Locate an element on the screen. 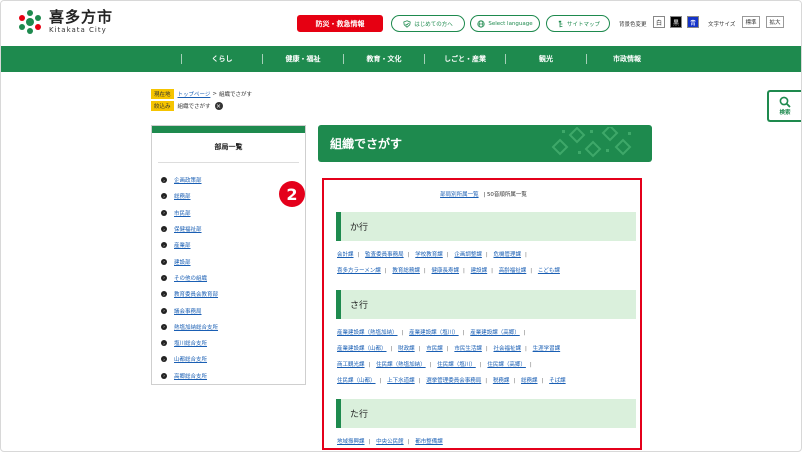 This screenshot has height=452, width=802. list-item: › 市民部 is located at coordinates (233, 213).